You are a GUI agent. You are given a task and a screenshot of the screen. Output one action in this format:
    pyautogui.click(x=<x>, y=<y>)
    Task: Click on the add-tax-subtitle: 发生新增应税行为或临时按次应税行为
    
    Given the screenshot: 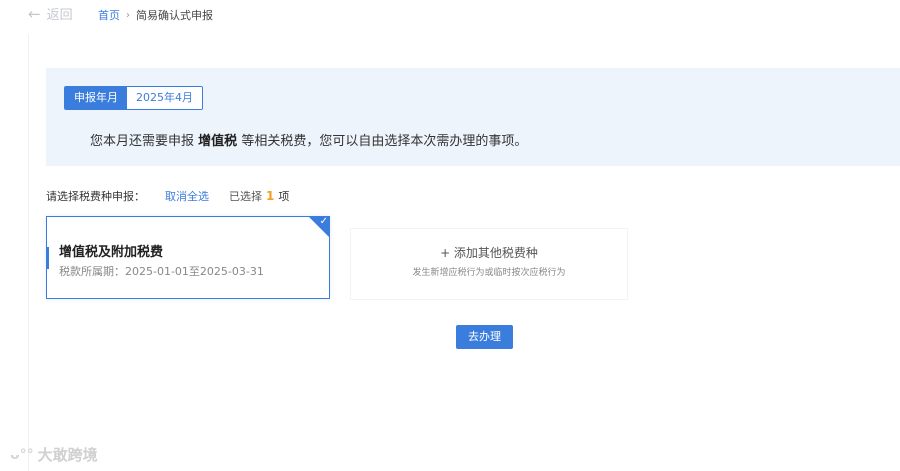 What is the action you would take?
    pyautogui.click(x=489, y=273)
    